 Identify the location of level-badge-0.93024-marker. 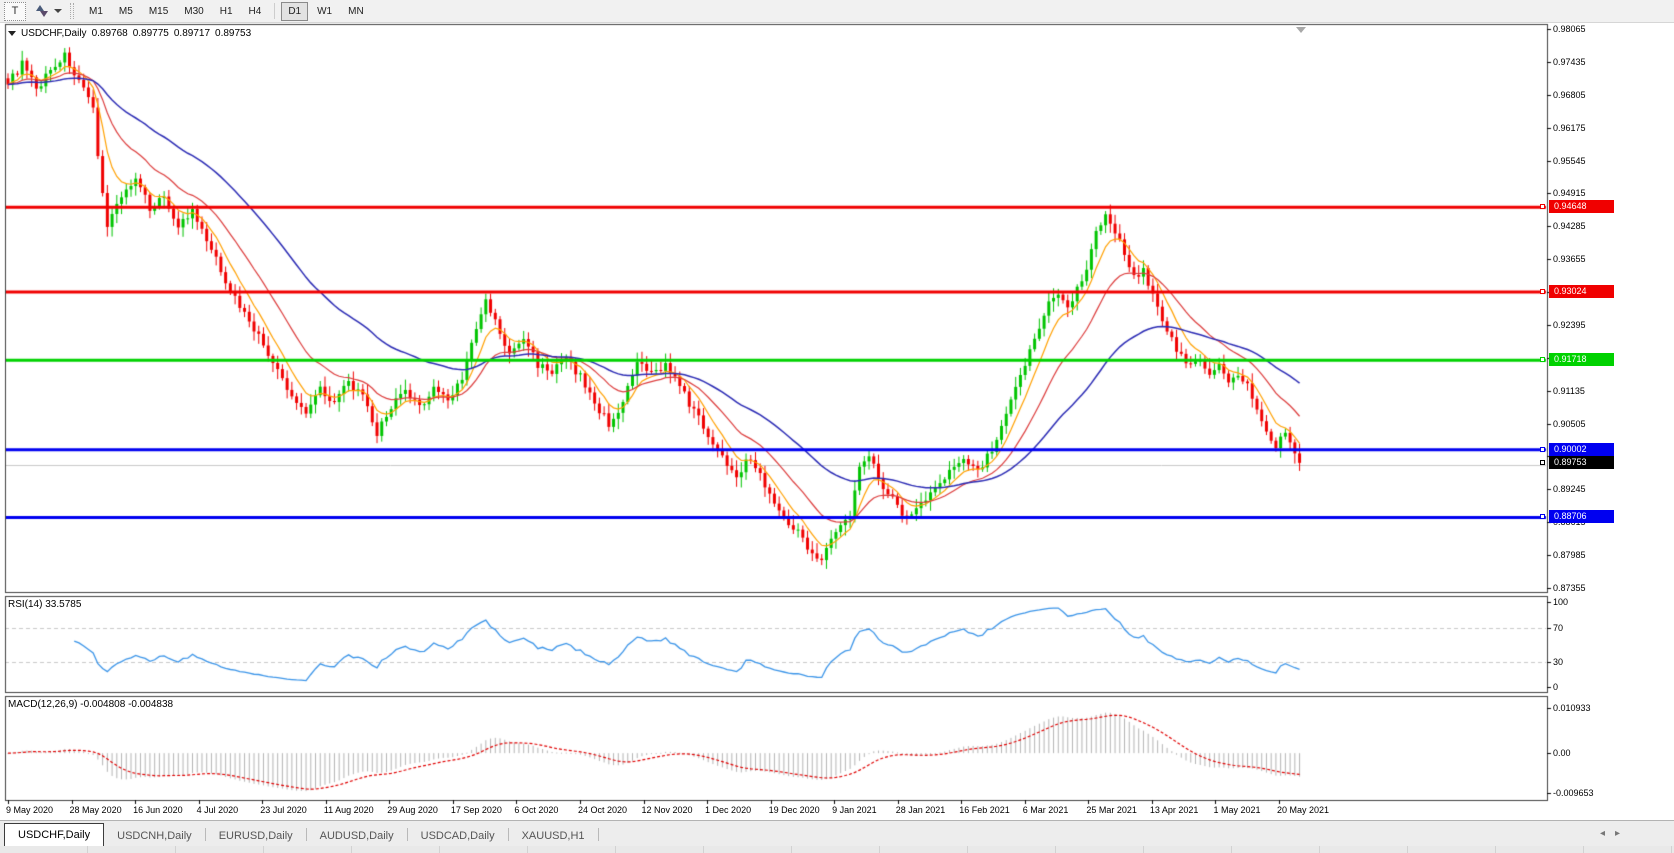
(1542, 292).